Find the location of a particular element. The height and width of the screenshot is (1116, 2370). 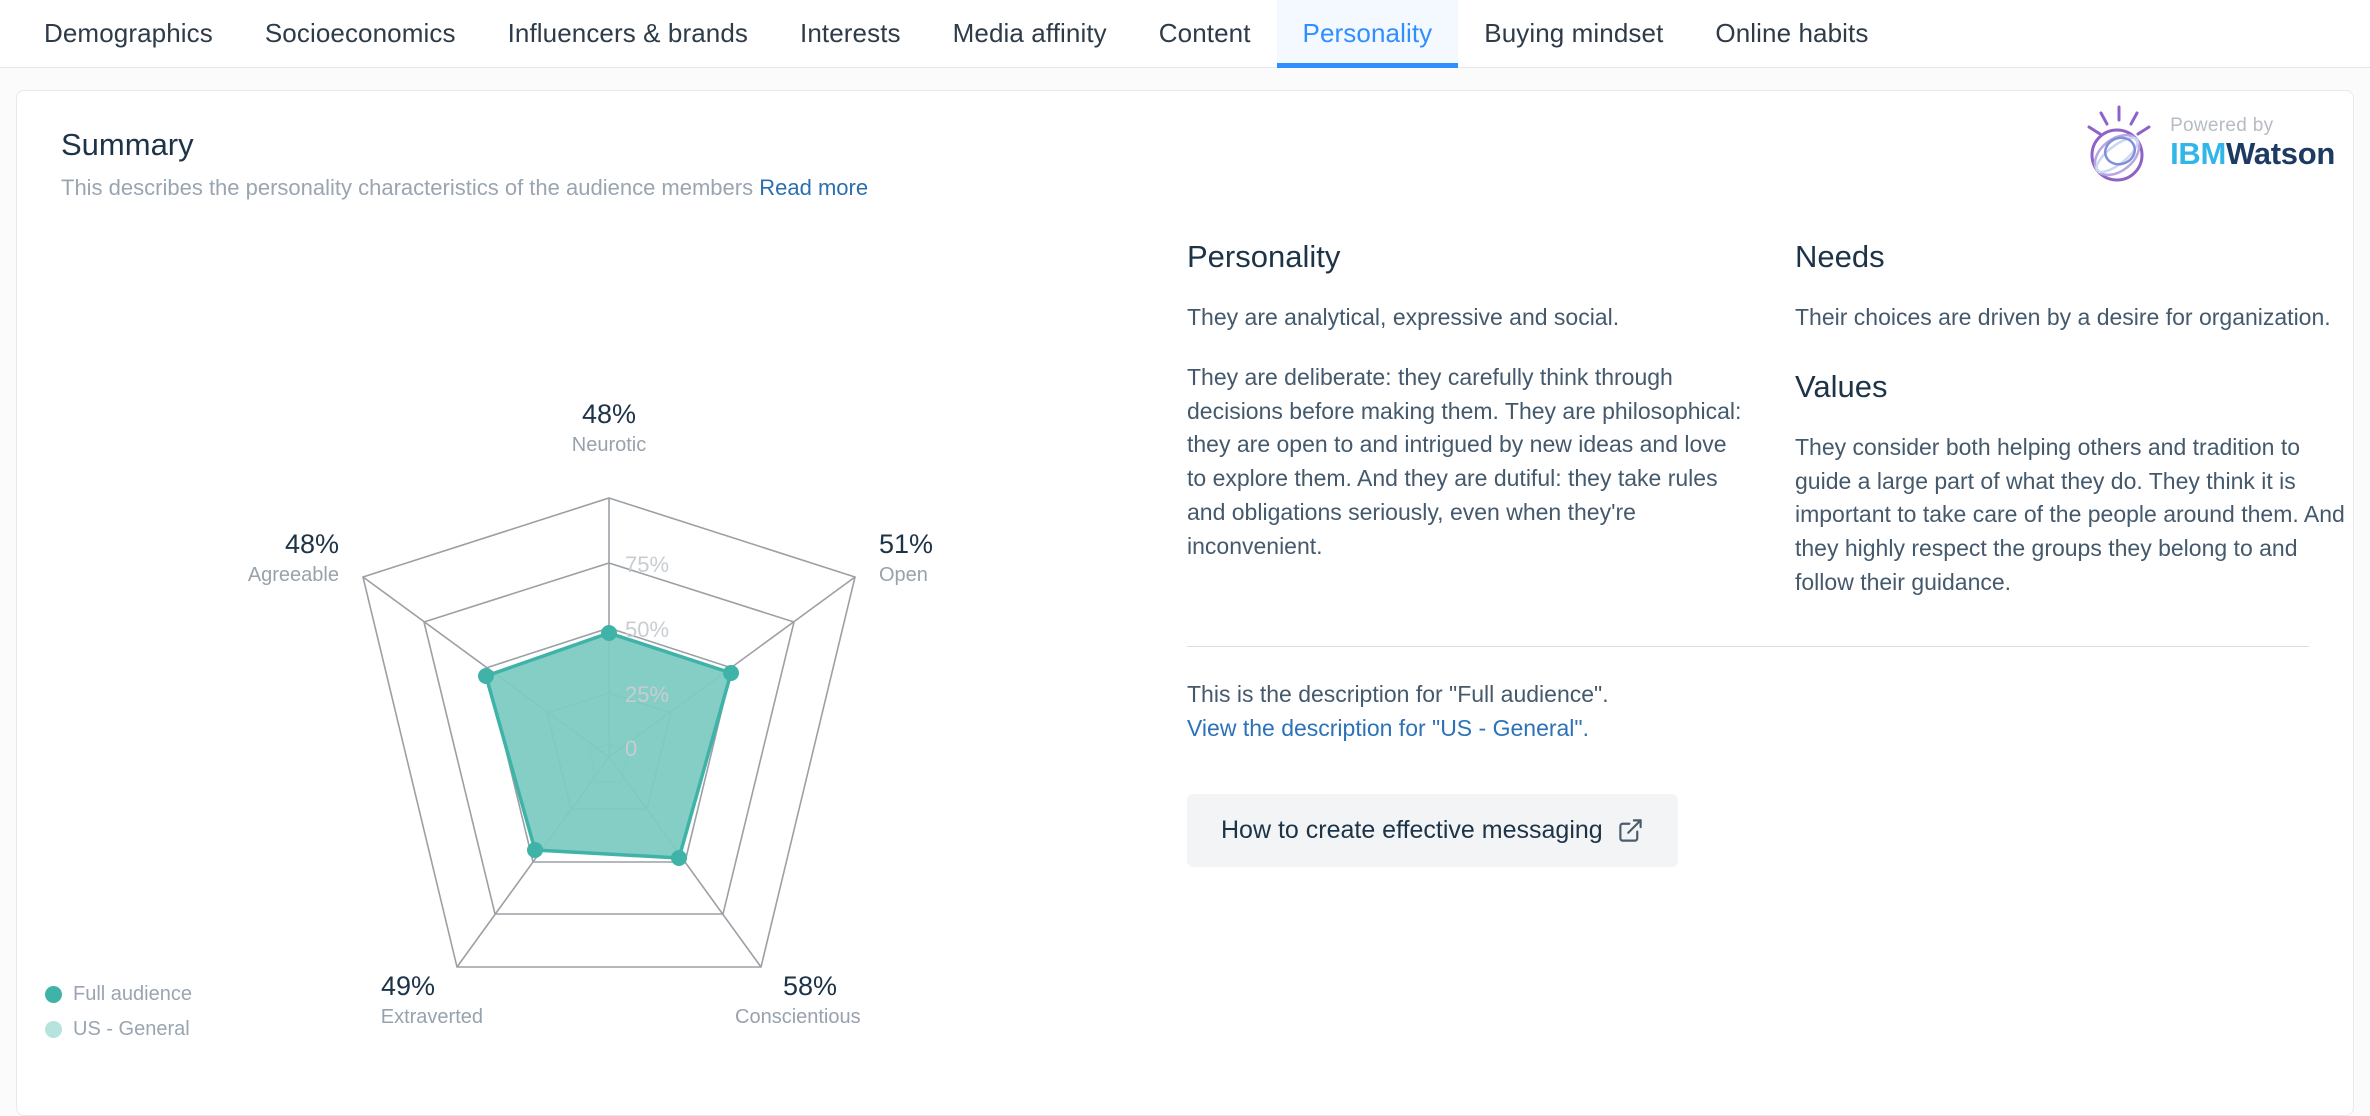

how-to-create-effective-messaging-button: How to create effective messaging is located at coordinates (1432, 830).